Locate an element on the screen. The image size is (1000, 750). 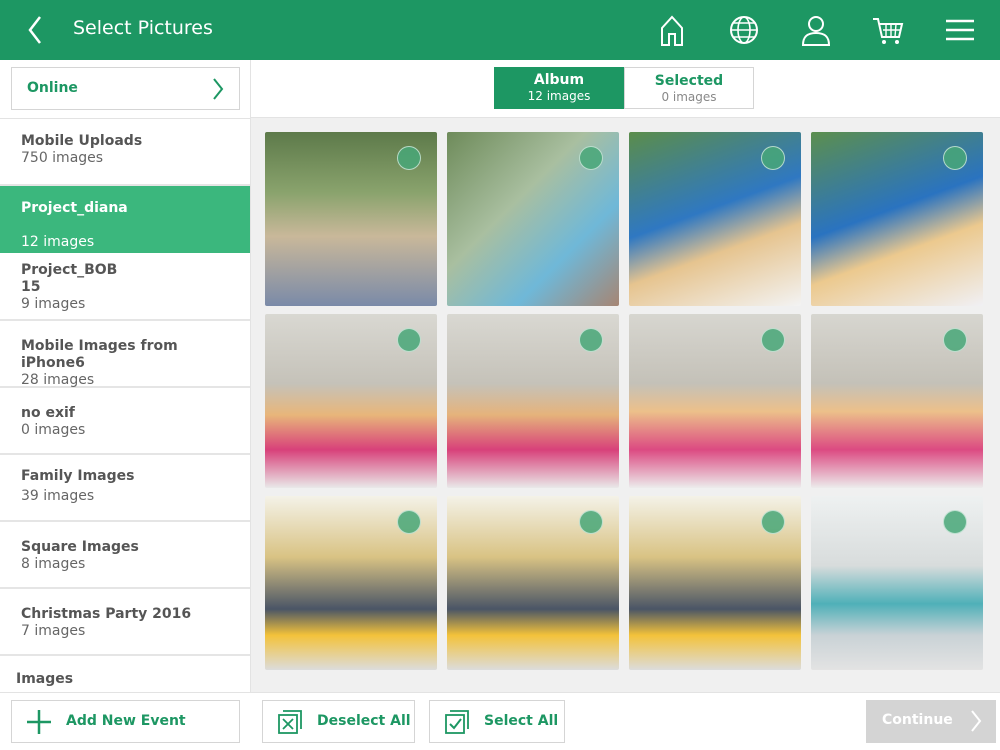
event-item-active: Project_diana 12 images is located at coordinates (125, 219).